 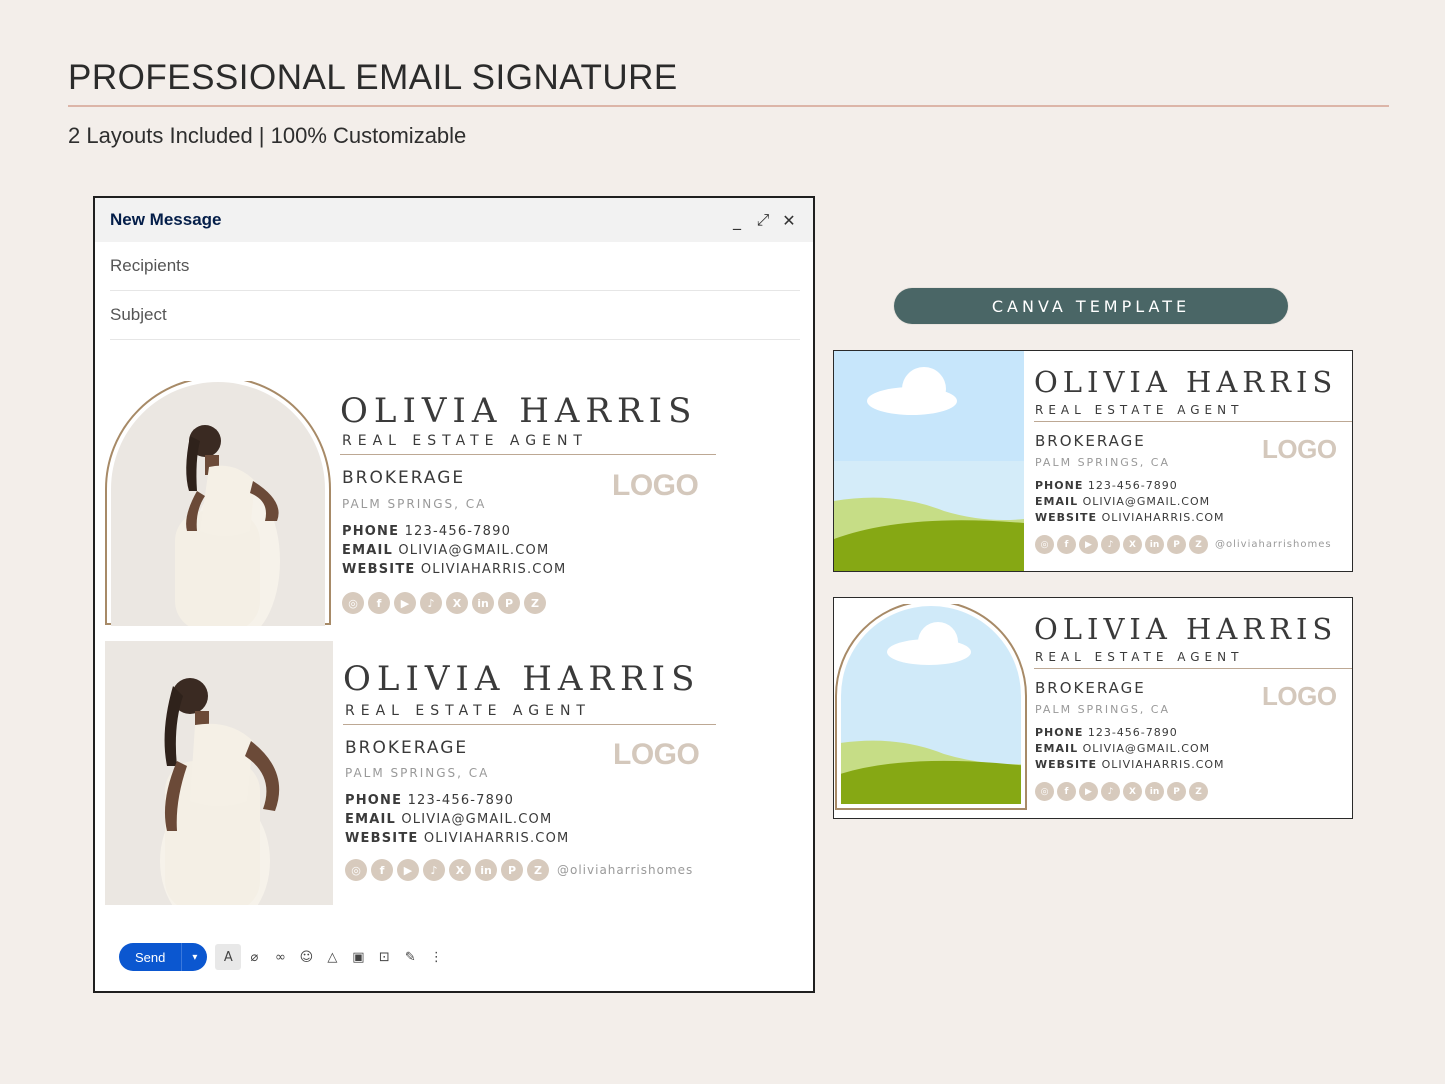 What do you see at coordinates (358, 957) in the screenshot?
I see `image-icon: ▣` at bounding box center [358, 957].